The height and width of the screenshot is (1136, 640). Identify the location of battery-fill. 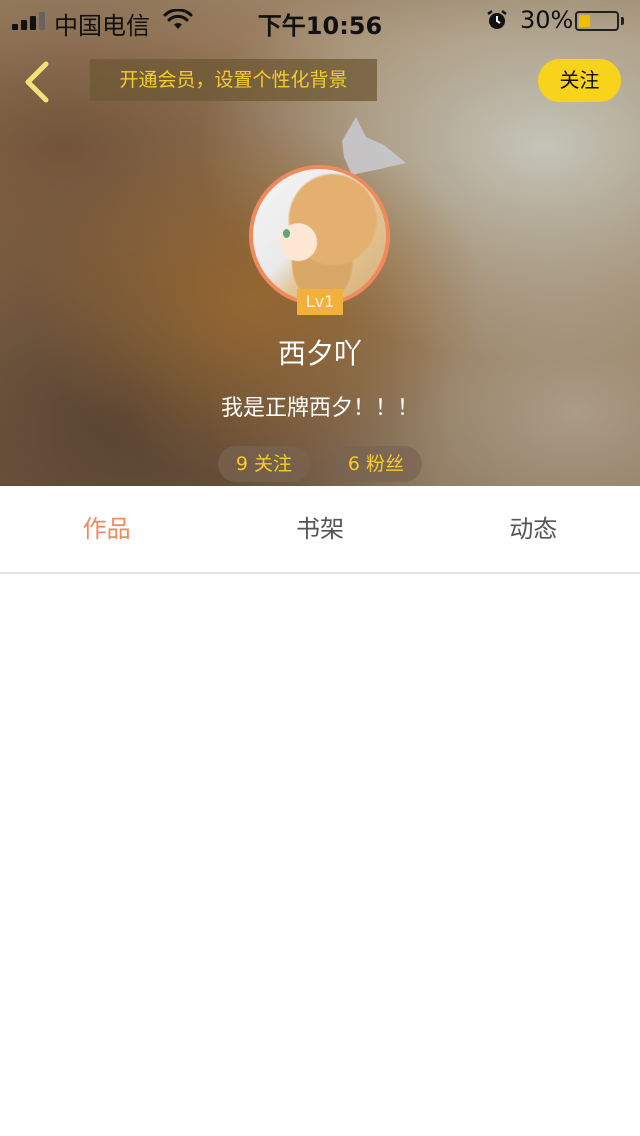
(584, 21).